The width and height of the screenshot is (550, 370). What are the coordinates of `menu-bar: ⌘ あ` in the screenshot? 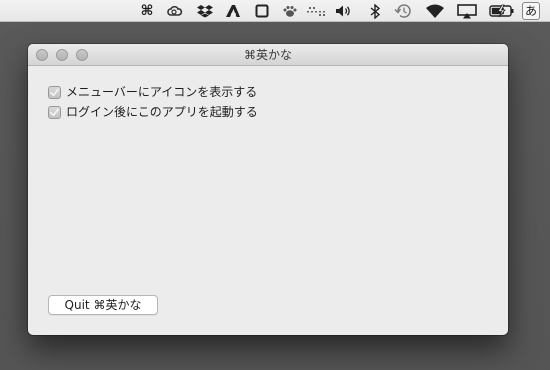 It's located at (275, 11).